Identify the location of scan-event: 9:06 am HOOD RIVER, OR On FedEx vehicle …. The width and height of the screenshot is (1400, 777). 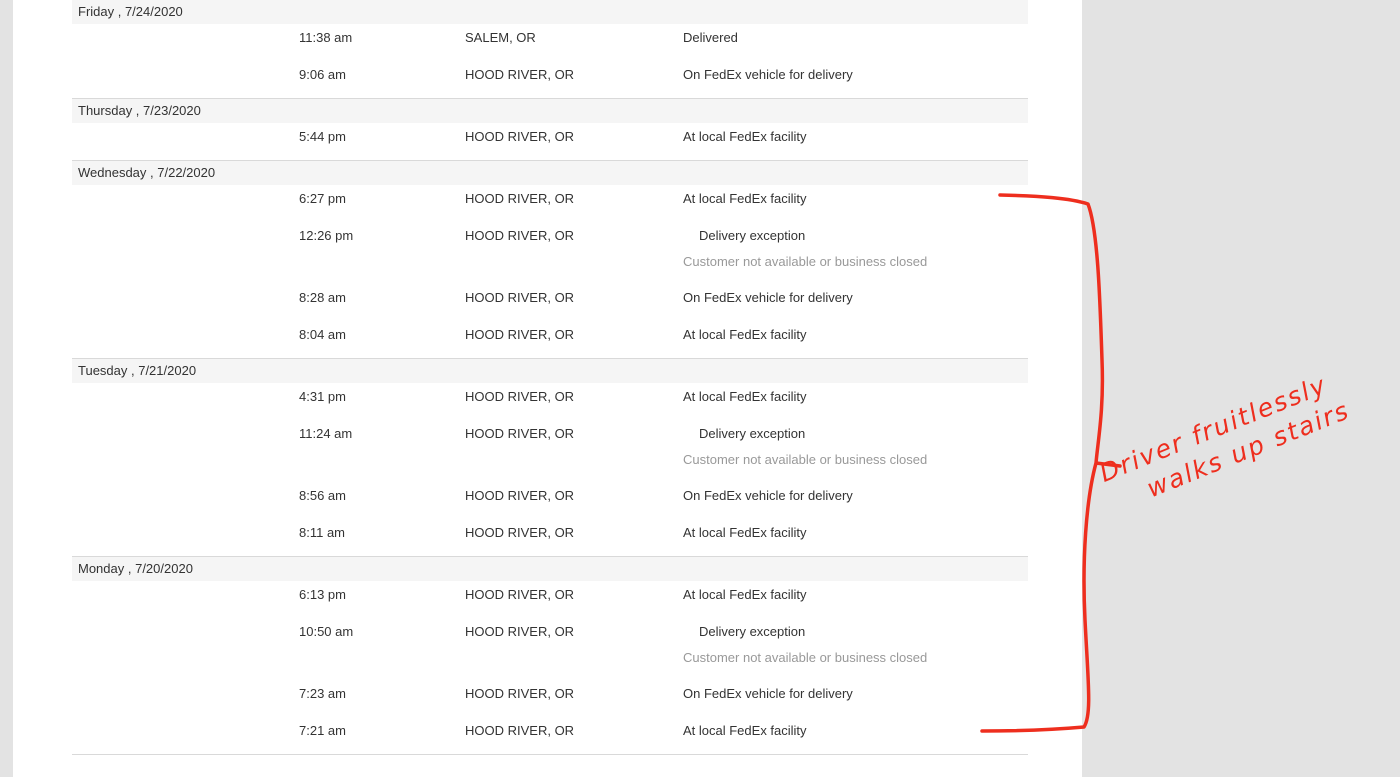
(550, 79).